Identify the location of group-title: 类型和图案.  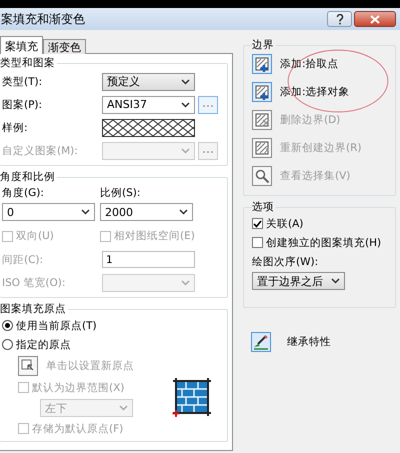
(28, 63).